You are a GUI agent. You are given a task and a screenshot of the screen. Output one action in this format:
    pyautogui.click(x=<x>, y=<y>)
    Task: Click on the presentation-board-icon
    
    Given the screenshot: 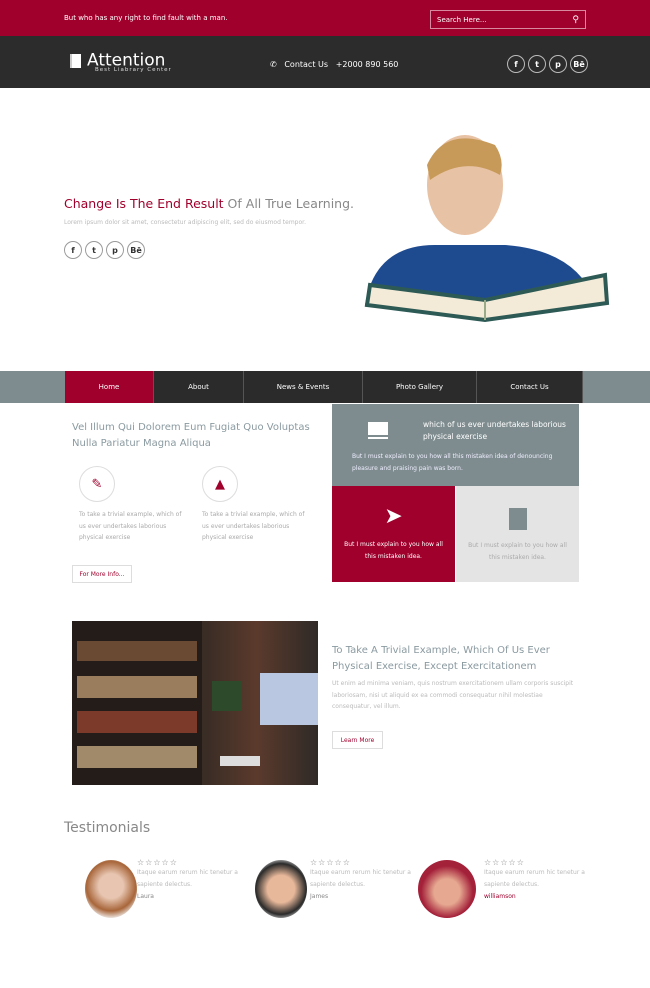 What is the action you would take?
    pyautogui.click(x=379, y=433)
    